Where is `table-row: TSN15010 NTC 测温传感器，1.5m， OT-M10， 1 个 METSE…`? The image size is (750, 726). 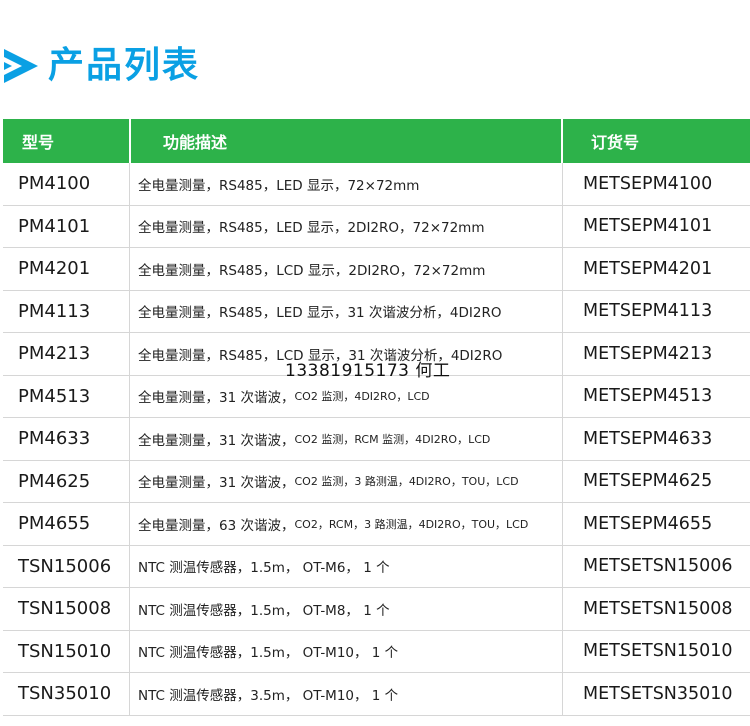 table-row: TSN15010 NTC 测温传感器，1.5m， OT-M10， 1 个 METSE… is located at coordinates (376, 651).